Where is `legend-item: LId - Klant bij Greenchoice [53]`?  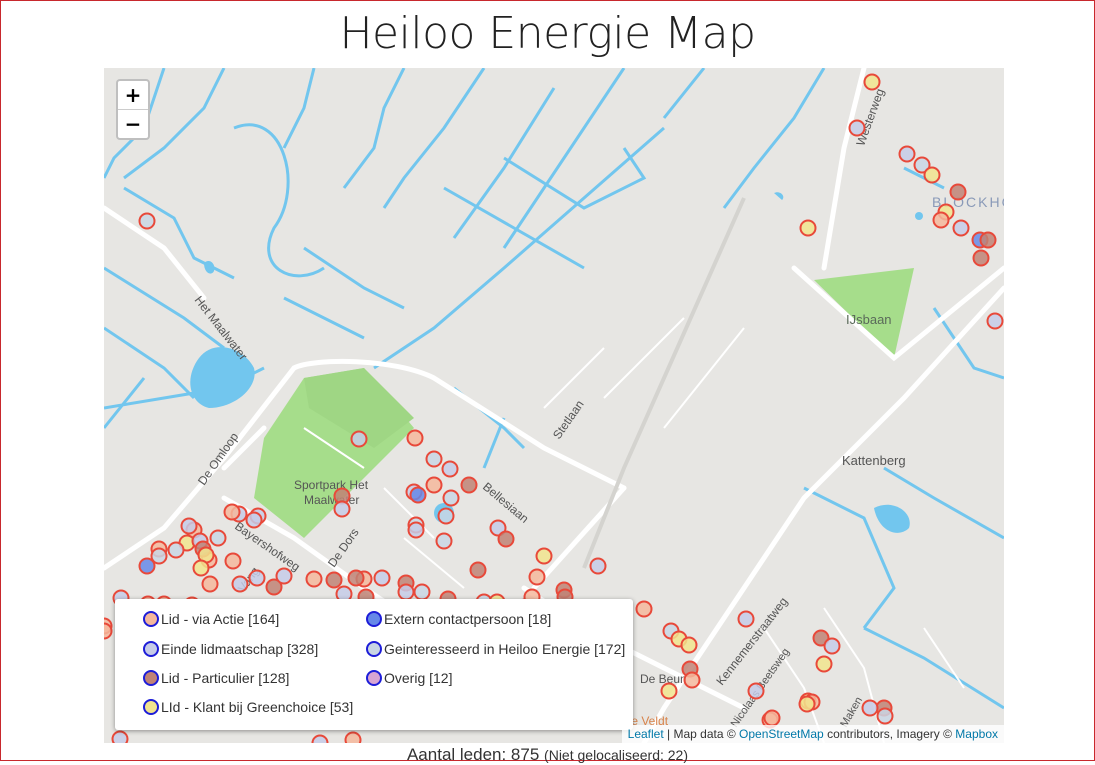 legend-item: LId - Klant bij Greenchoice [53] is located at coordinates (248, 707).